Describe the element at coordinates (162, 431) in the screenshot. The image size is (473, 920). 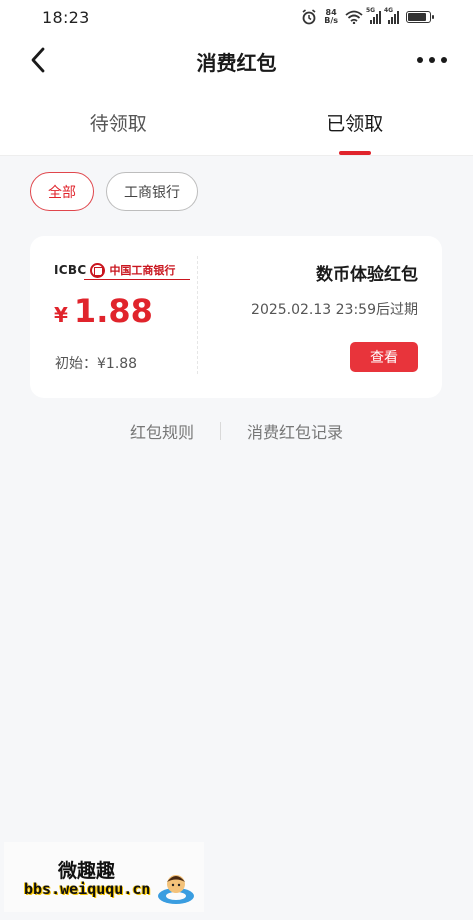
I see `rules-link: 红包规则` at that location.